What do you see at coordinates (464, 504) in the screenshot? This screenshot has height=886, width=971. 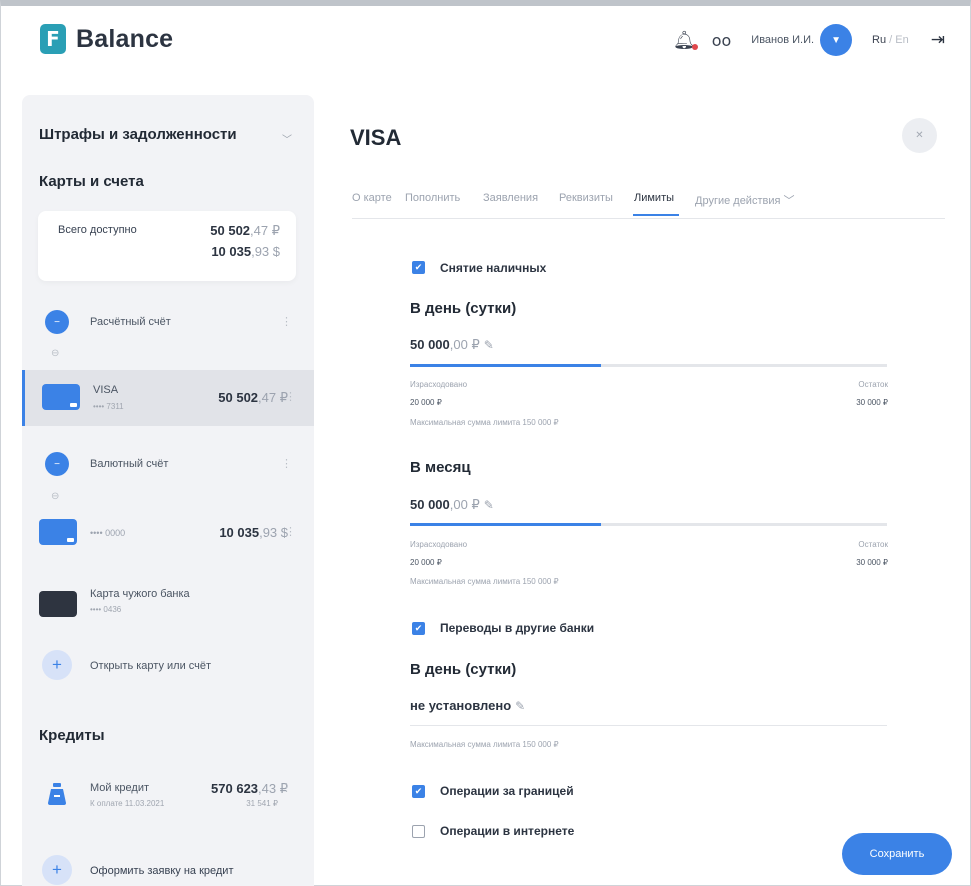 I see `cash-month-dec: ,00 ₽` at bounding box center [464, 504].